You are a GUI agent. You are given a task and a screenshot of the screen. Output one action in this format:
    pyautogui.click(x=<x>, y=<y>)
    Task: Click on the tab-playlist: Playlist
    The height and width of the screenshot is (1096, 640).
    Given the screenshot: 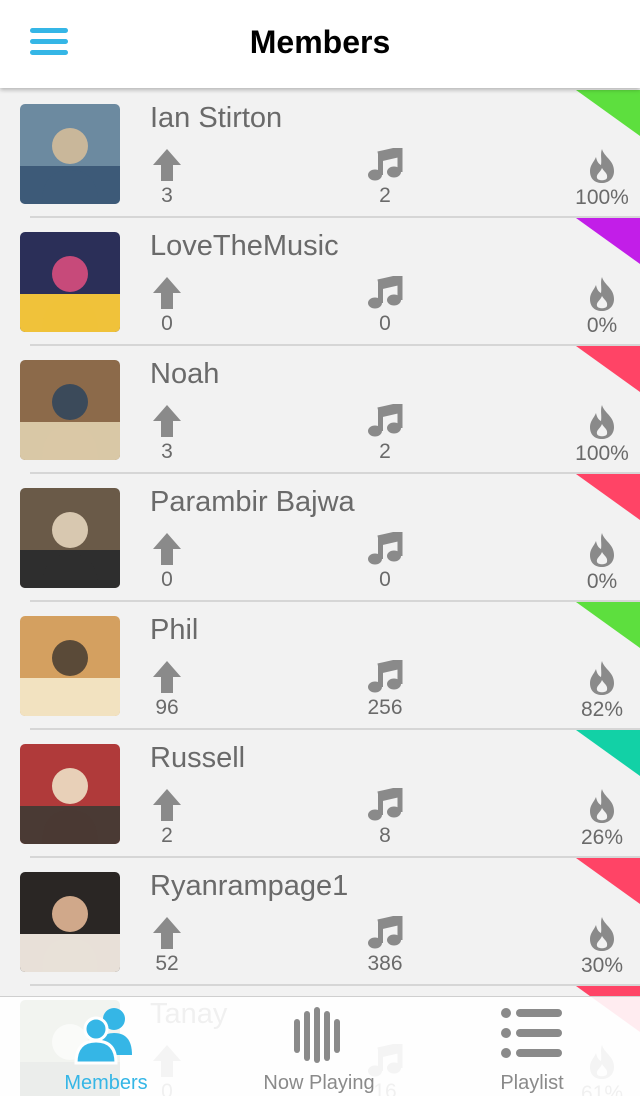 What is the action you would take?
    pyautogui.click(x=532, y=1046)
    